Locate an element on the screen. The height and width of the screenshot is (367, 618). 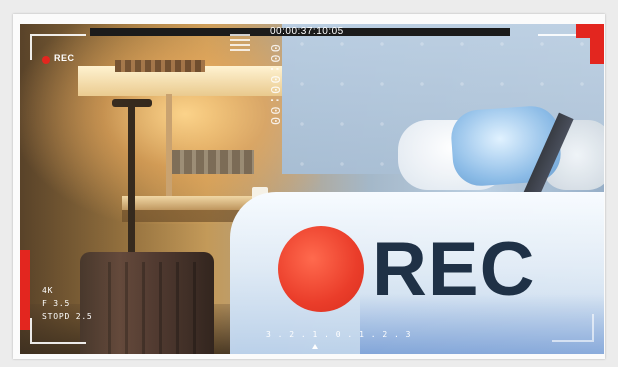
exposure-scale: 3 . 2 . 1 . 0 . 1 . 2 . 3 is located at coordinates (339, 334).